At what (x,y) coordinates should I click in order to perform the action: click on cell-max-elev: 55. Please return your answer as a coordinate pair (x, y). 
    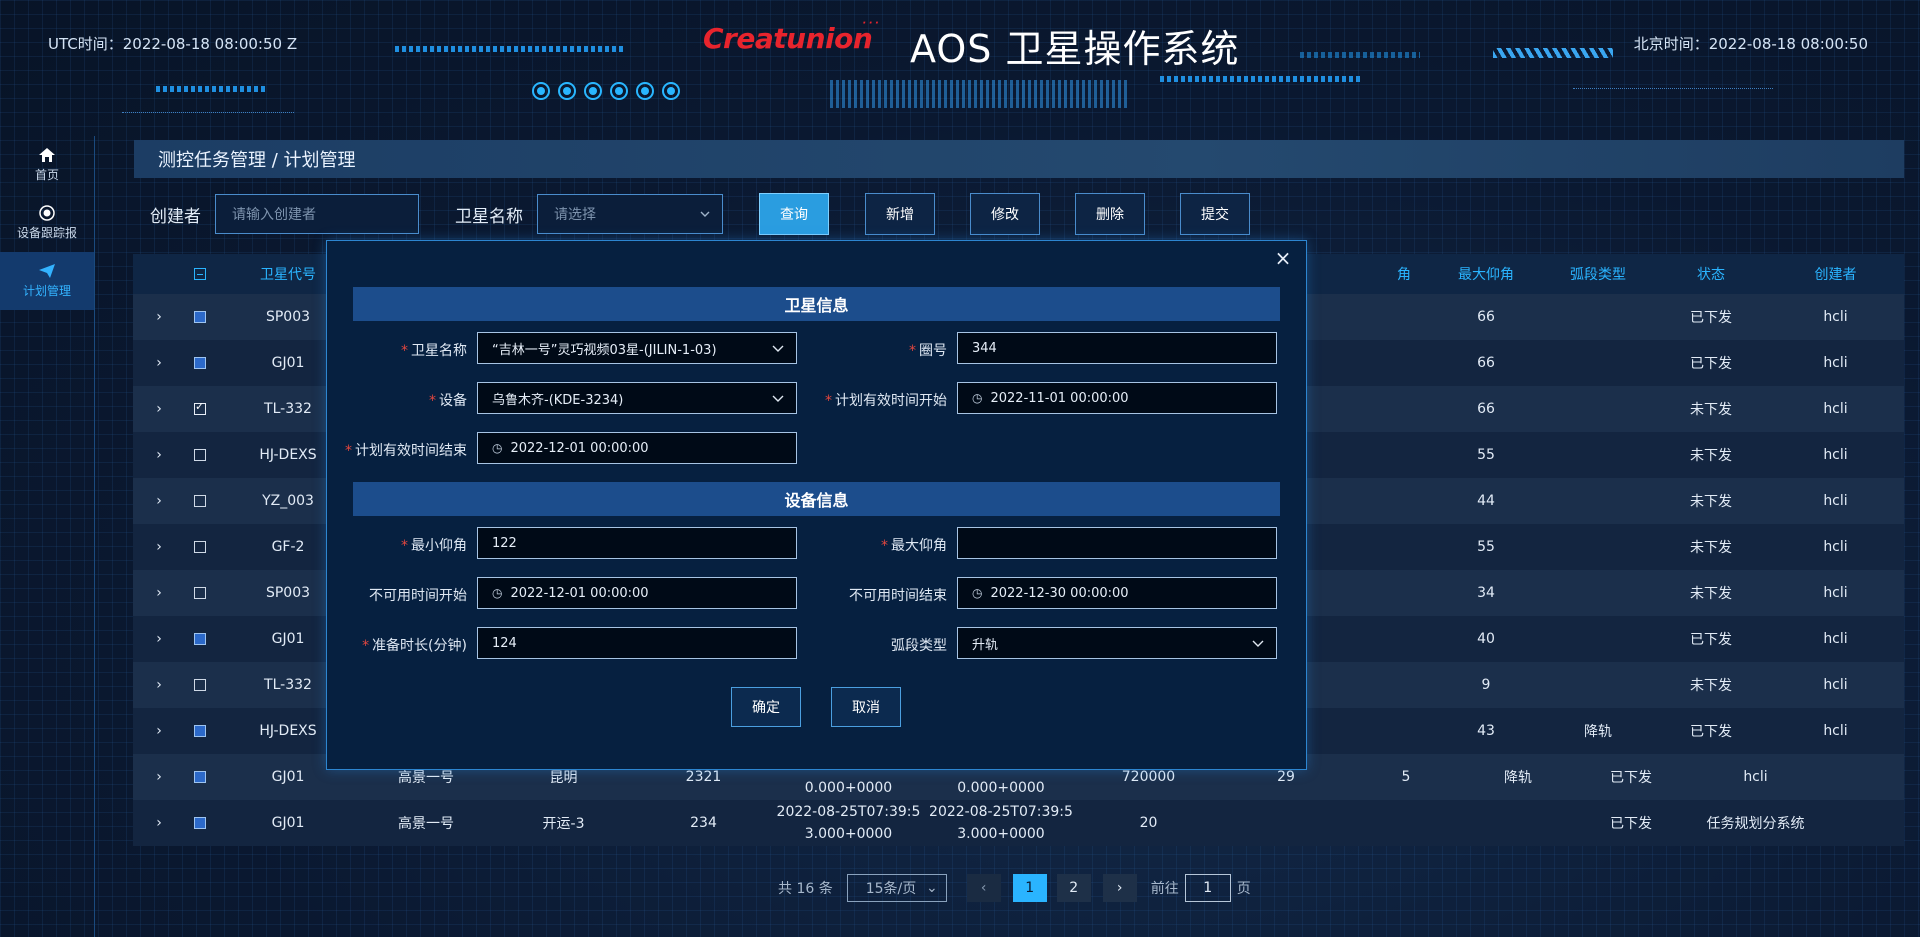
    Looking at the image, I should click on (1486, 547).